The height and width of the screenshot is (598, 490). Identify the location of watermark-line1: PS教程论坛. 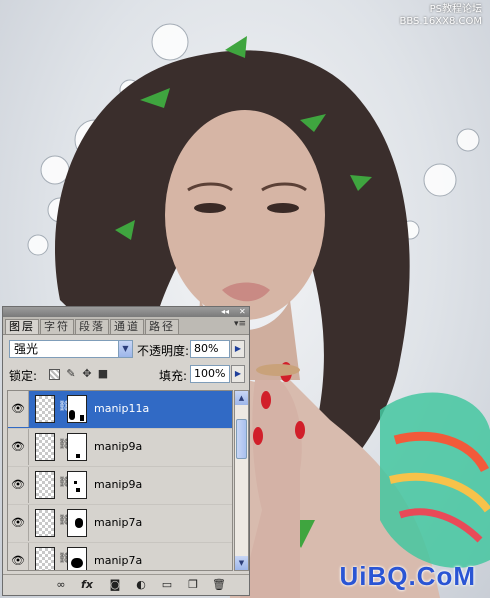
(455, 9).